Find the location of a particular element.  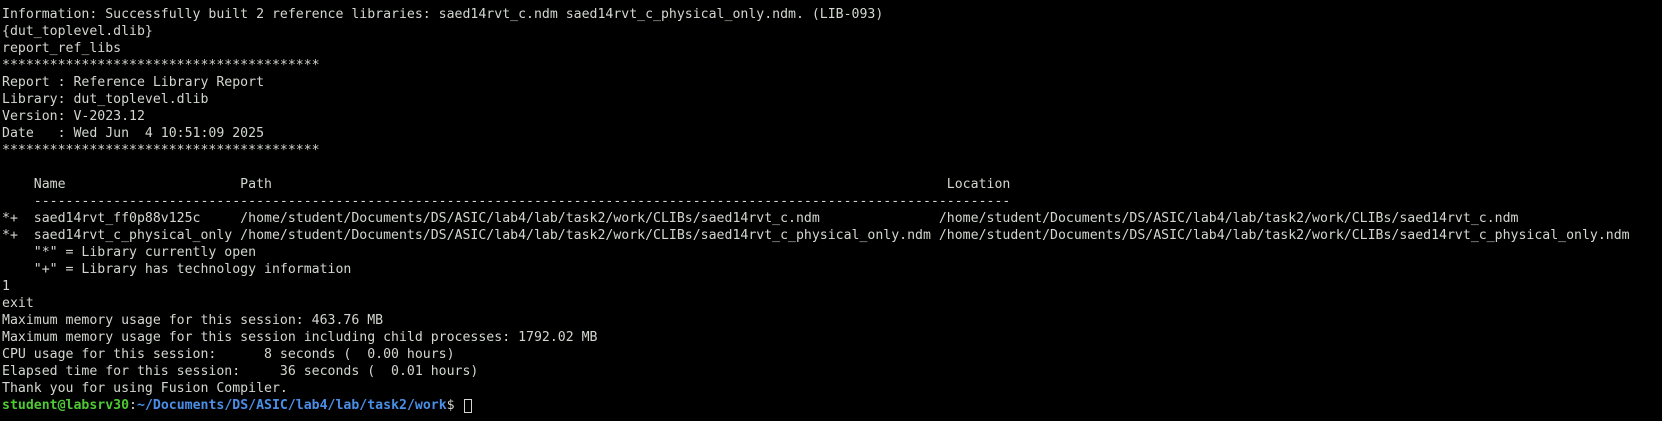

terminal-line: exit is located at coordinates (18, 303).